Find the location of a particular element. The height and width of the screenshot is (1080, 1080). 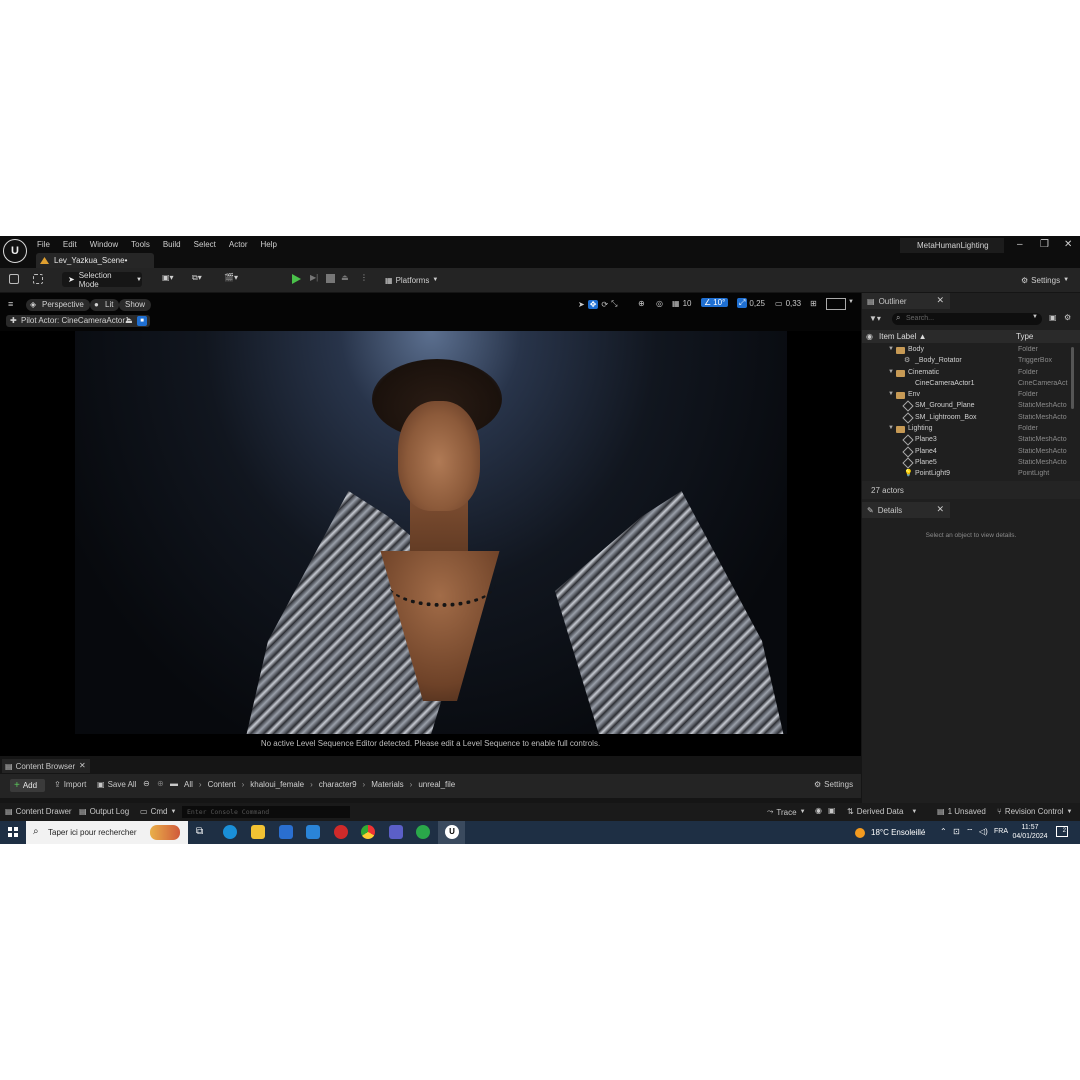

close-icon: ✕ is located at coordinates (1068, 244).